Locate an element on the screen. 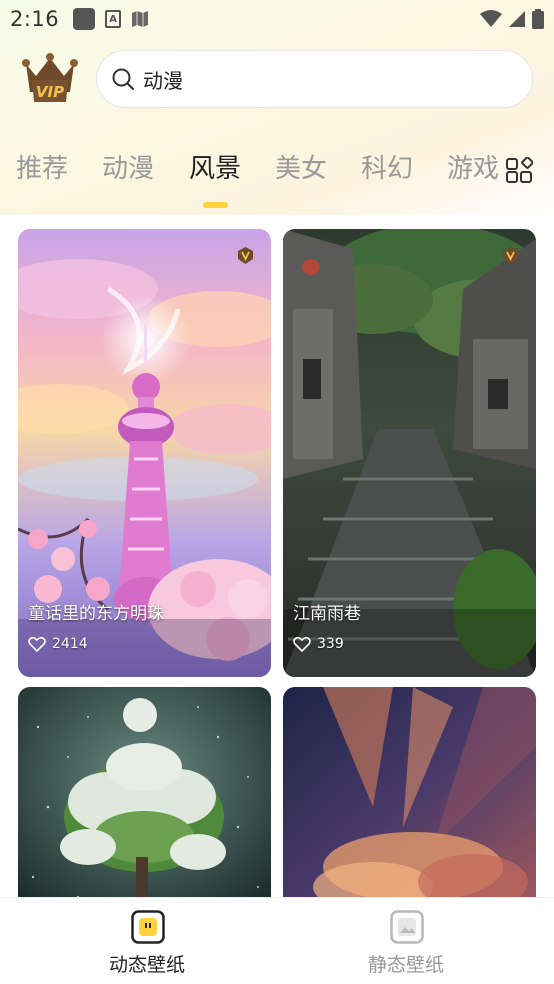 This screenshot has width=554, height=984. app-icon is located at coordinates (84, 19).